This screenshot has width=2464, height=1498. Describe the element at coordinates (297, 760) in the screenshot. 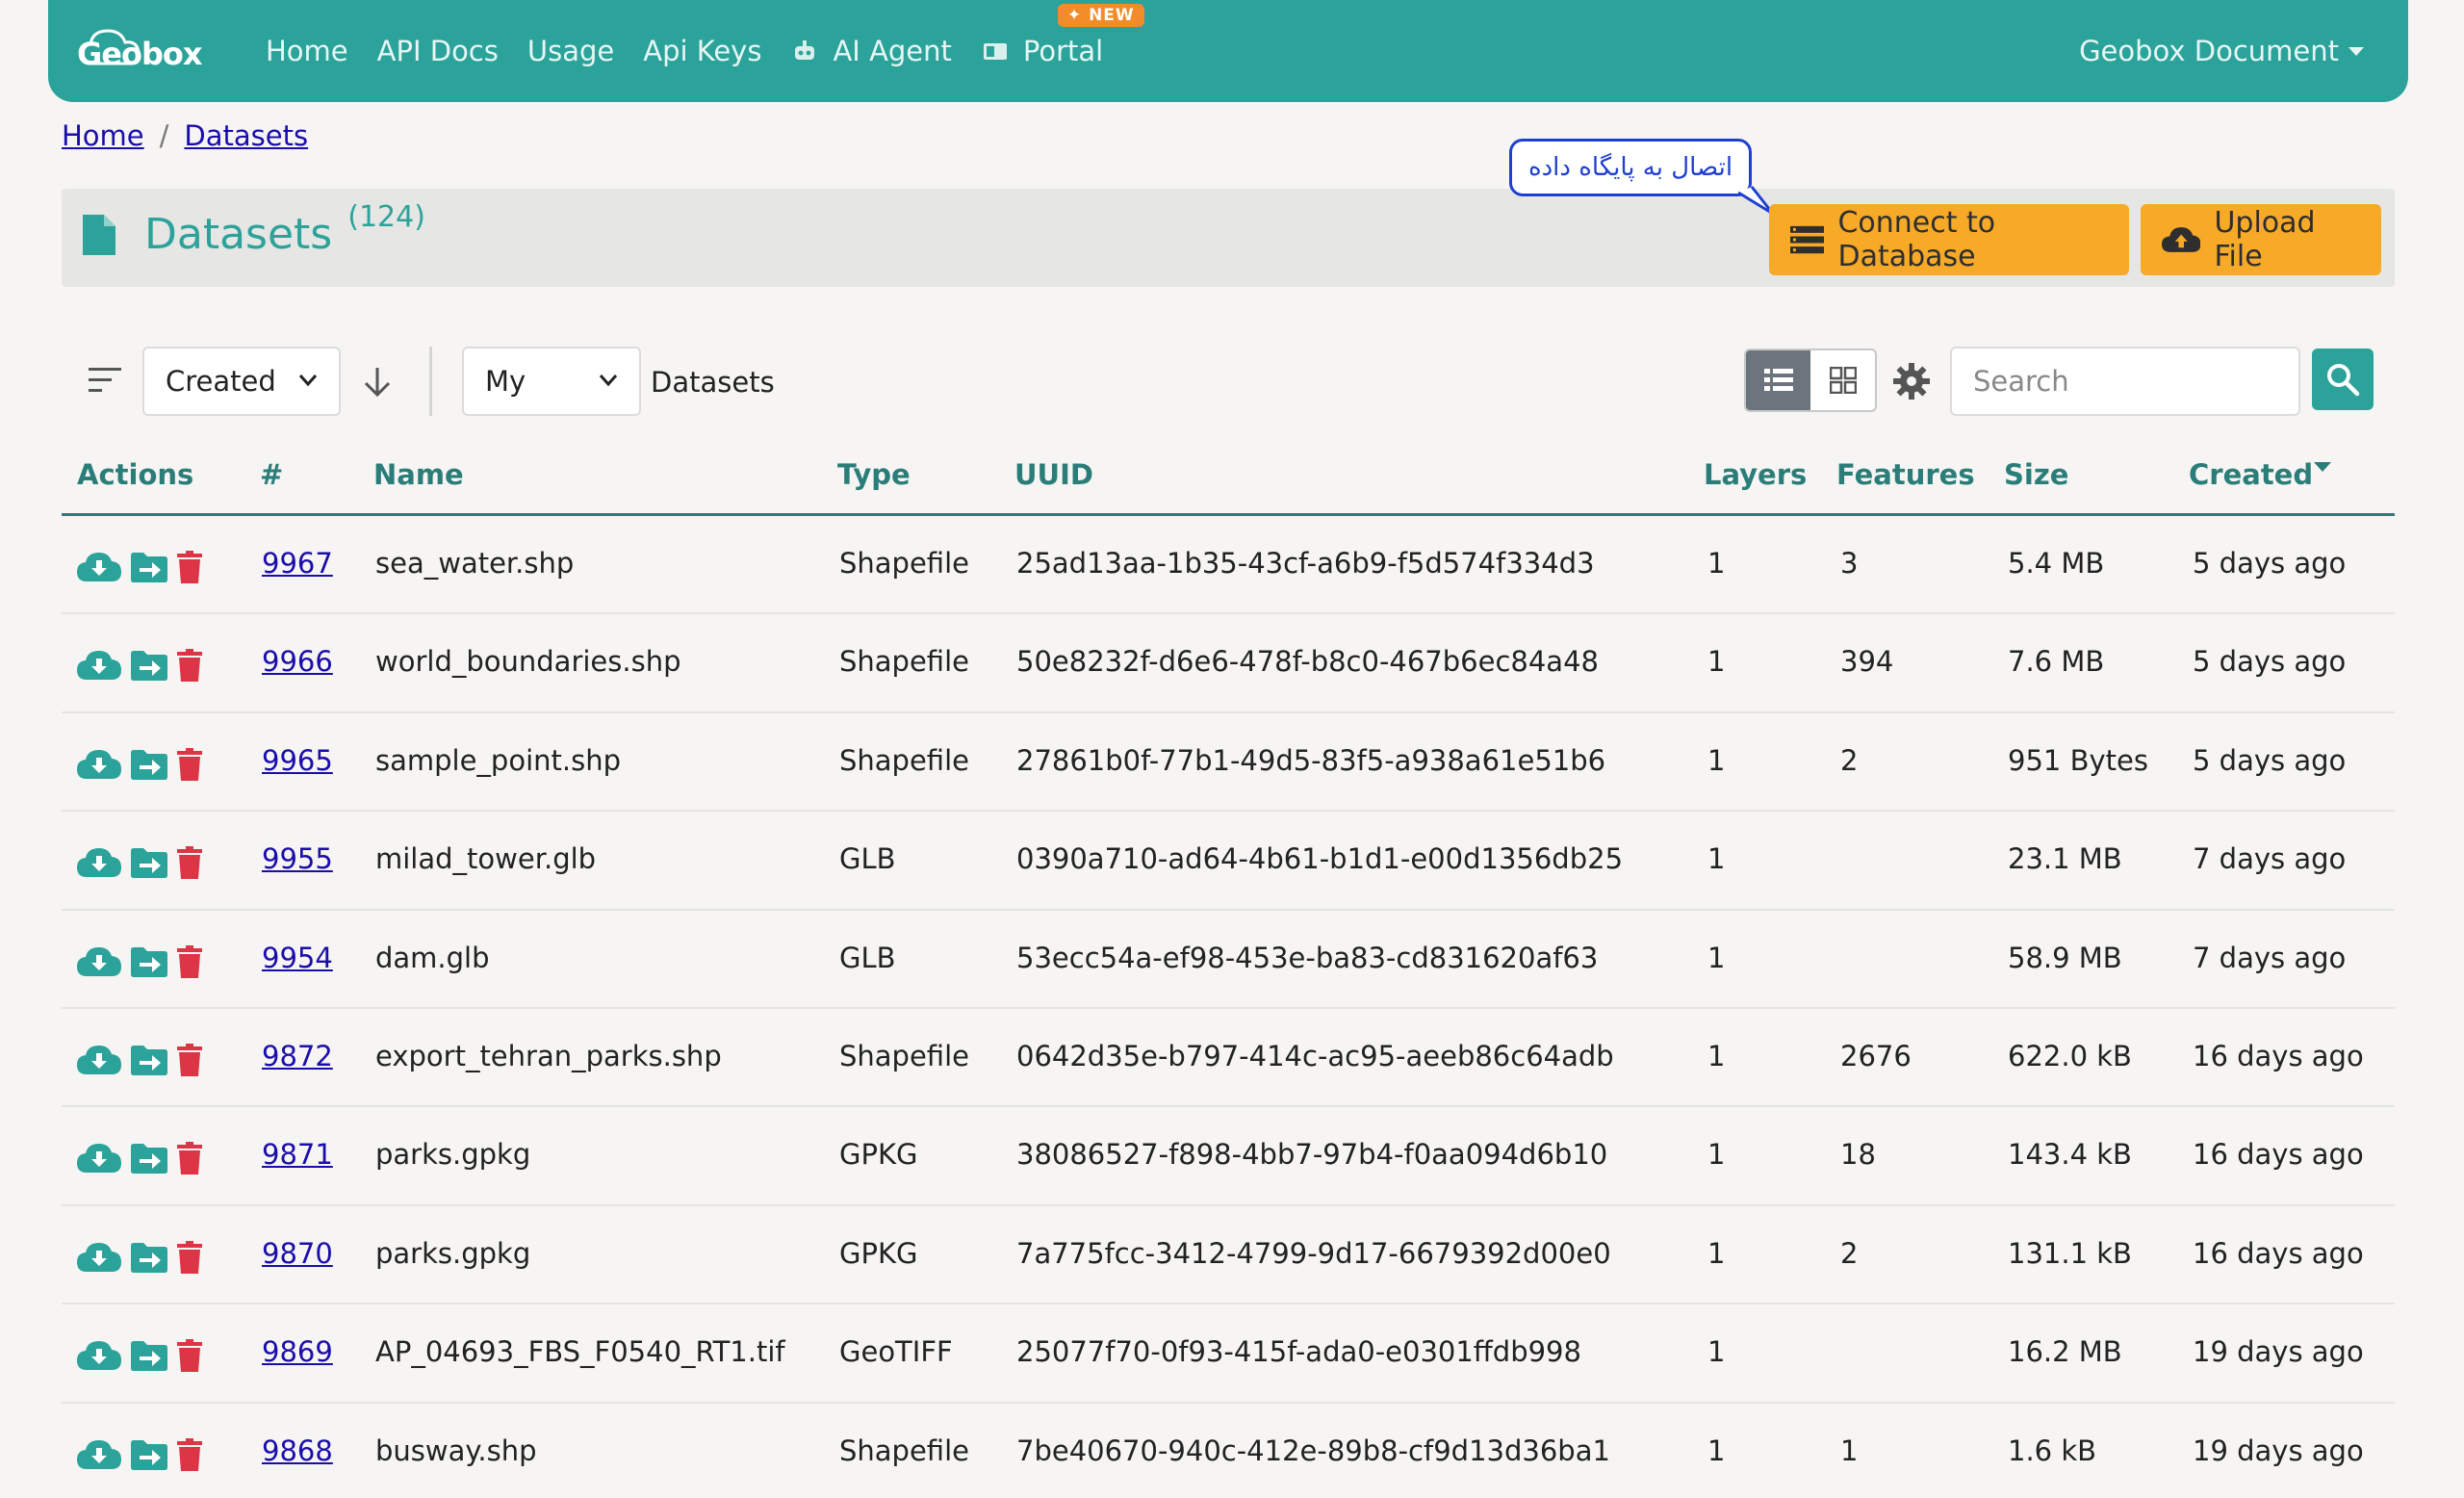

I see `dataset-id-link: 9965` at that location.